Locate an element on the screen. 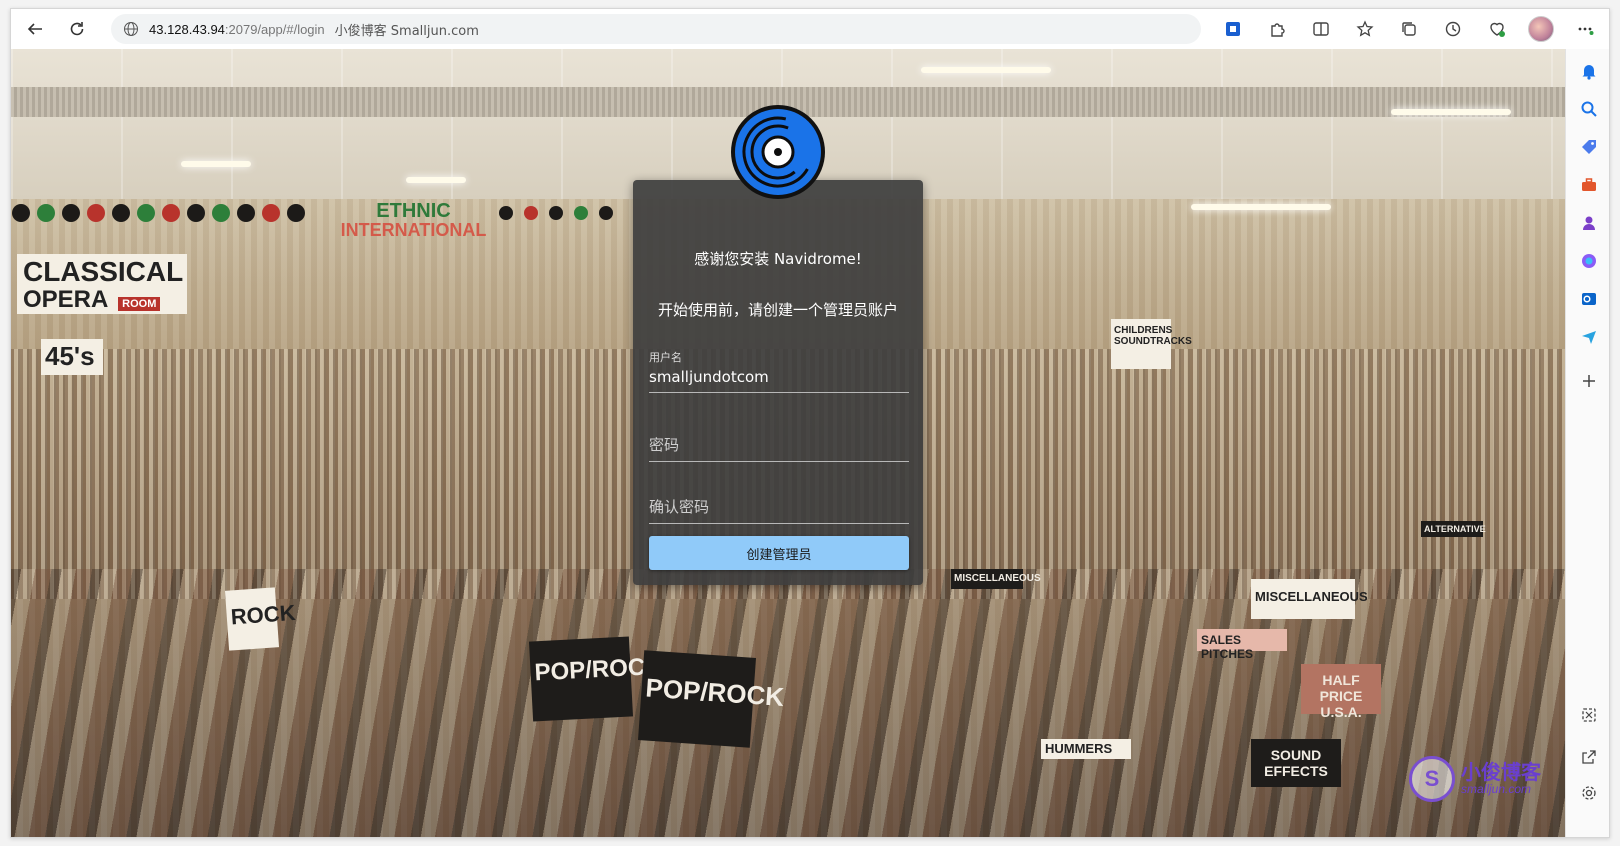 This screenshot has width=1620, height=846. more-menu-icon is located at coordinates (1585, 29).